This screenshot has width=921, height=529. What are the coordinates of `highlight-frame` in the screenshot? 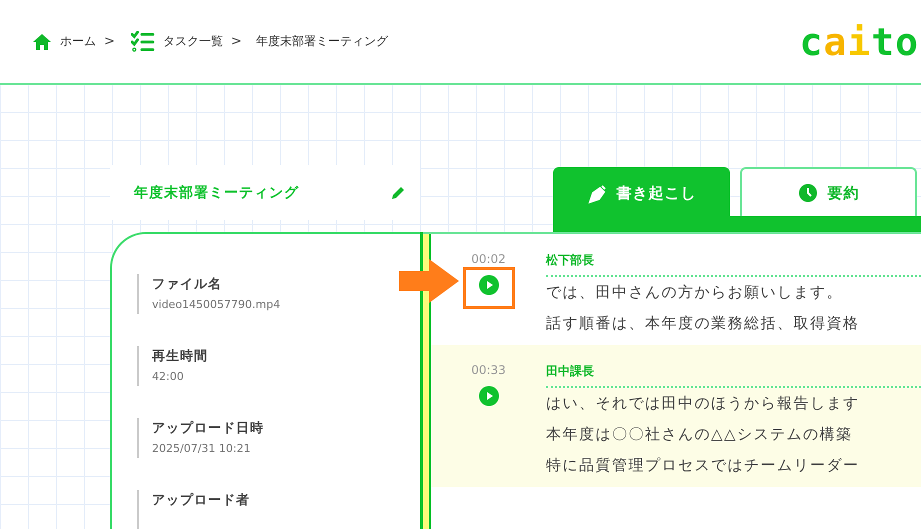 It's located at (488, 288).